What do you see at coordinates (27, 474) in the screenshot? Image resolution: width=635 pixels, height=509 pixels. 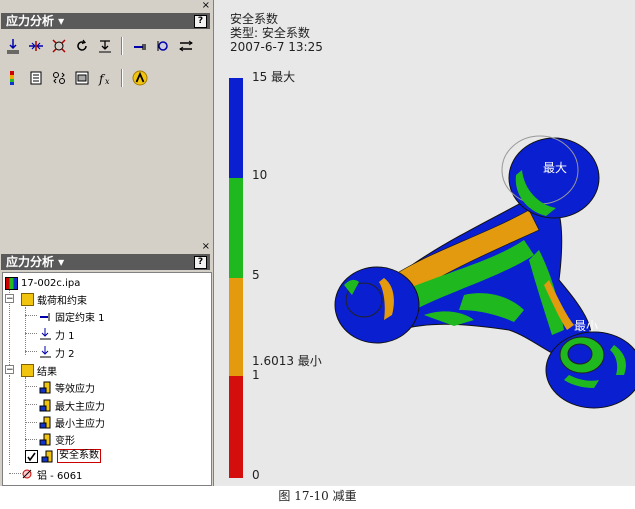 I see `material-icon` at bounding box center [27, 474].